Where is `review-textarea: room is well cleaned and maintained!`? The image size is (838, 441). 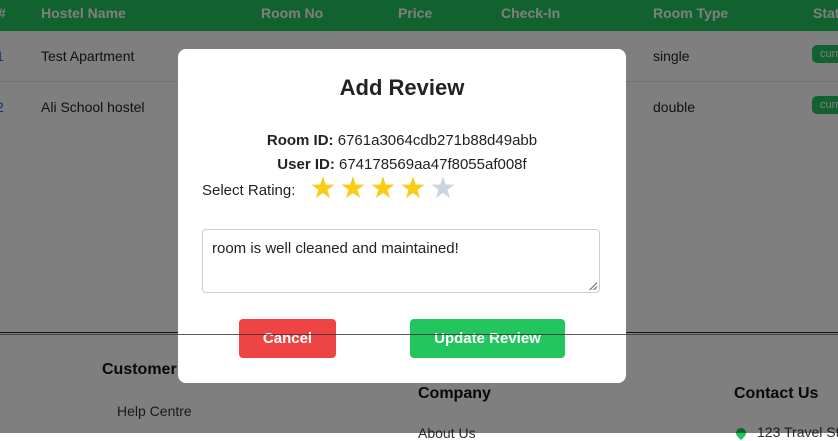
review-textarea: room is well cleaned and maintained! is located at coordinates (401, 261).